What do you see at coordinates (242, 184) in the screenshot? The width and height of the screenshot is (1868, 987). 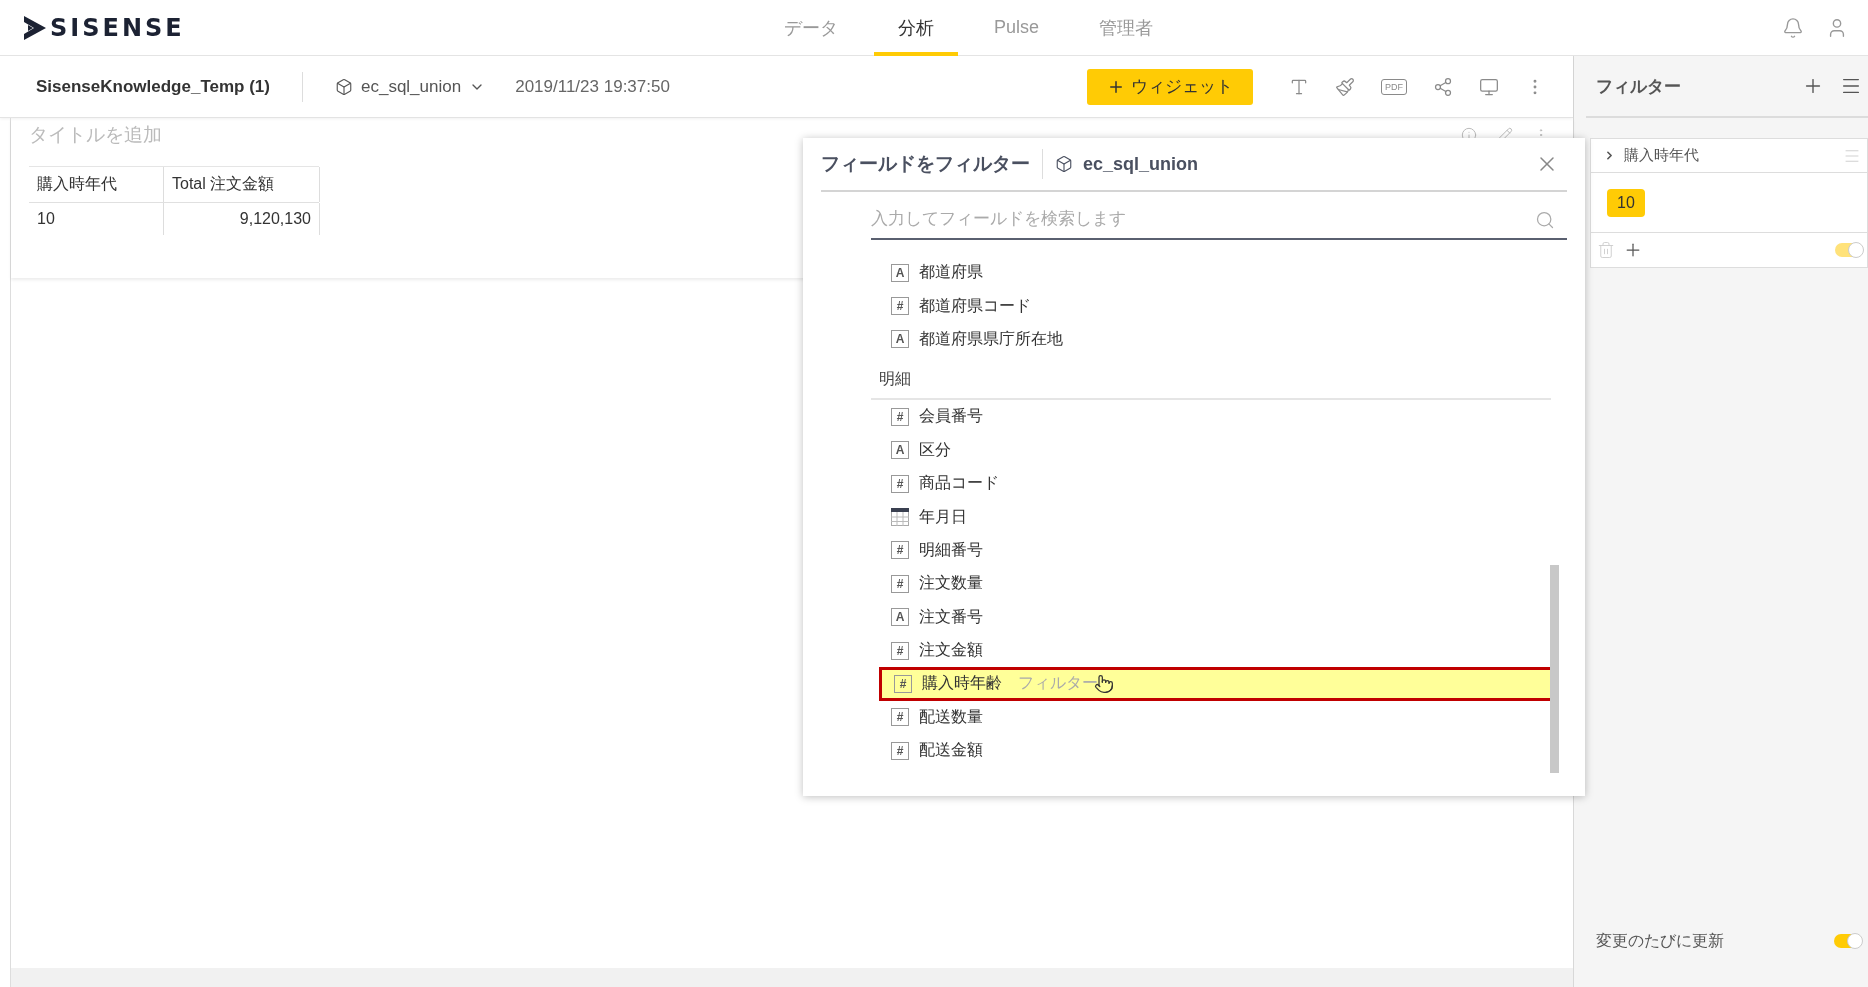 I see `column-header: Total 注文金額` at bounding box center [242, 184].